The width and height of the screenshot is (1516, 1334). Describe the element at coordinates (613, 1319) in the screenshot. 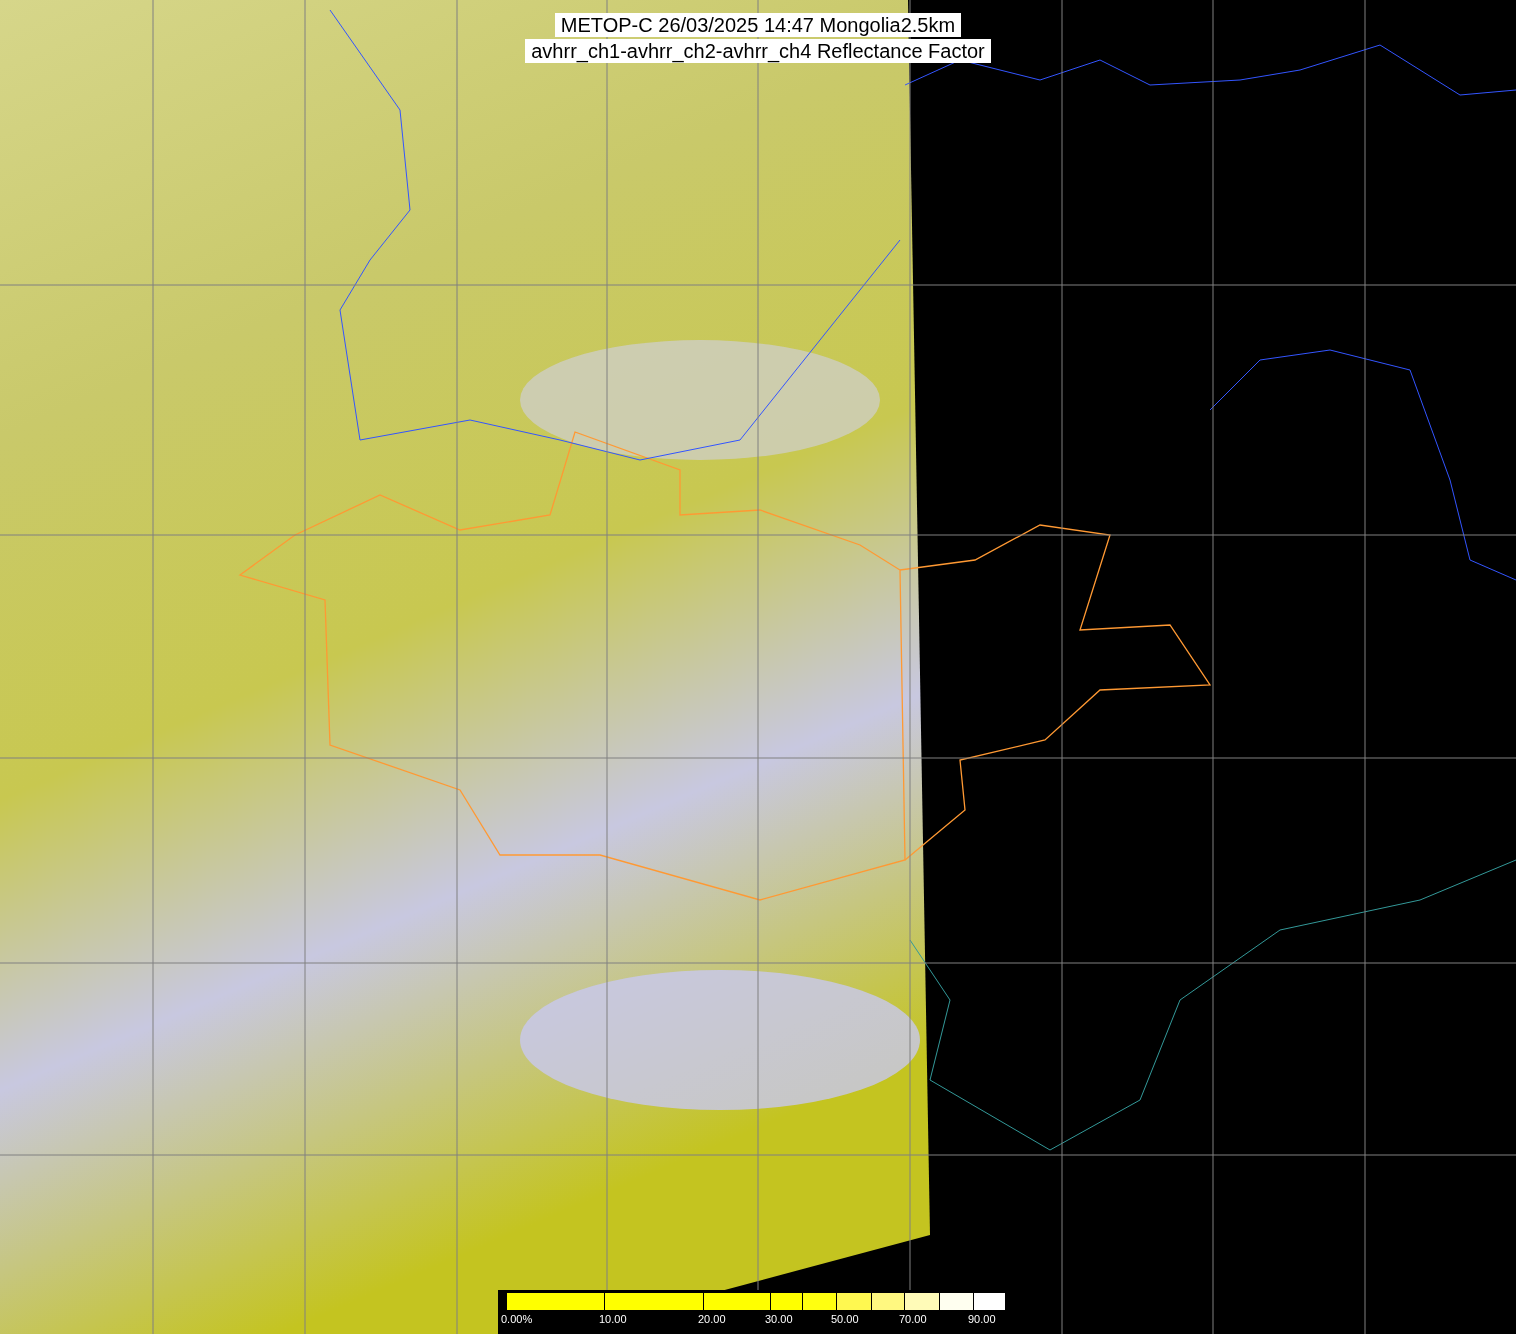

I see `colorbar-label: 10.00` at that location.